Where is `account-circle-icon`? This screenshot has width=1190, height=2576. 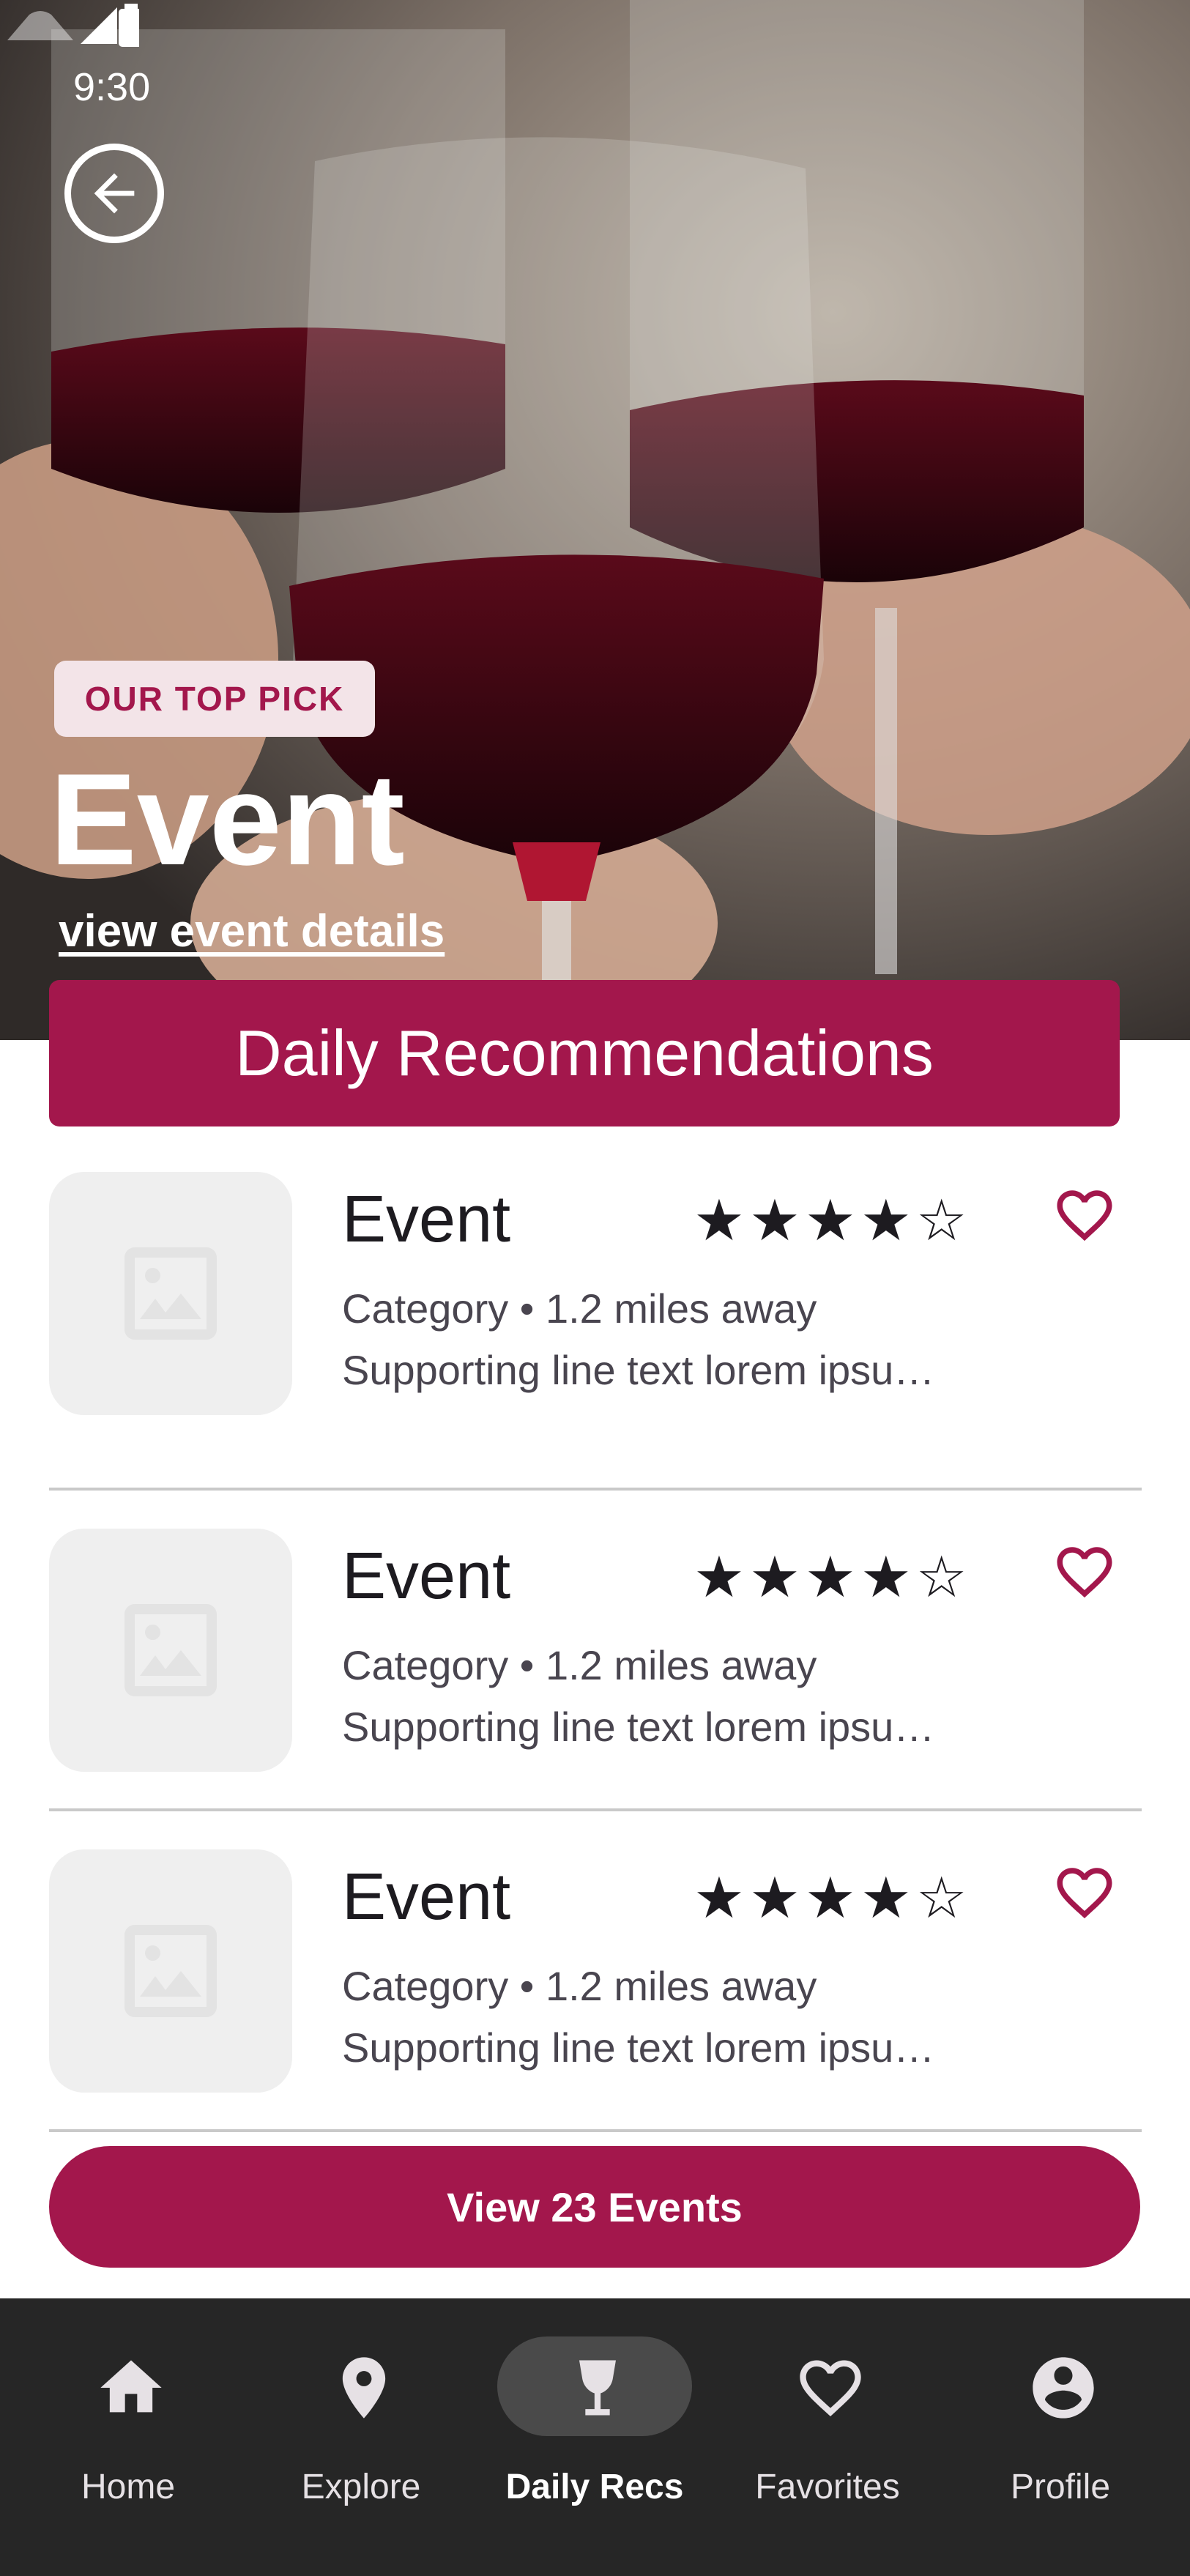
account-circle-icon is located at coordinates (1063, 2388).